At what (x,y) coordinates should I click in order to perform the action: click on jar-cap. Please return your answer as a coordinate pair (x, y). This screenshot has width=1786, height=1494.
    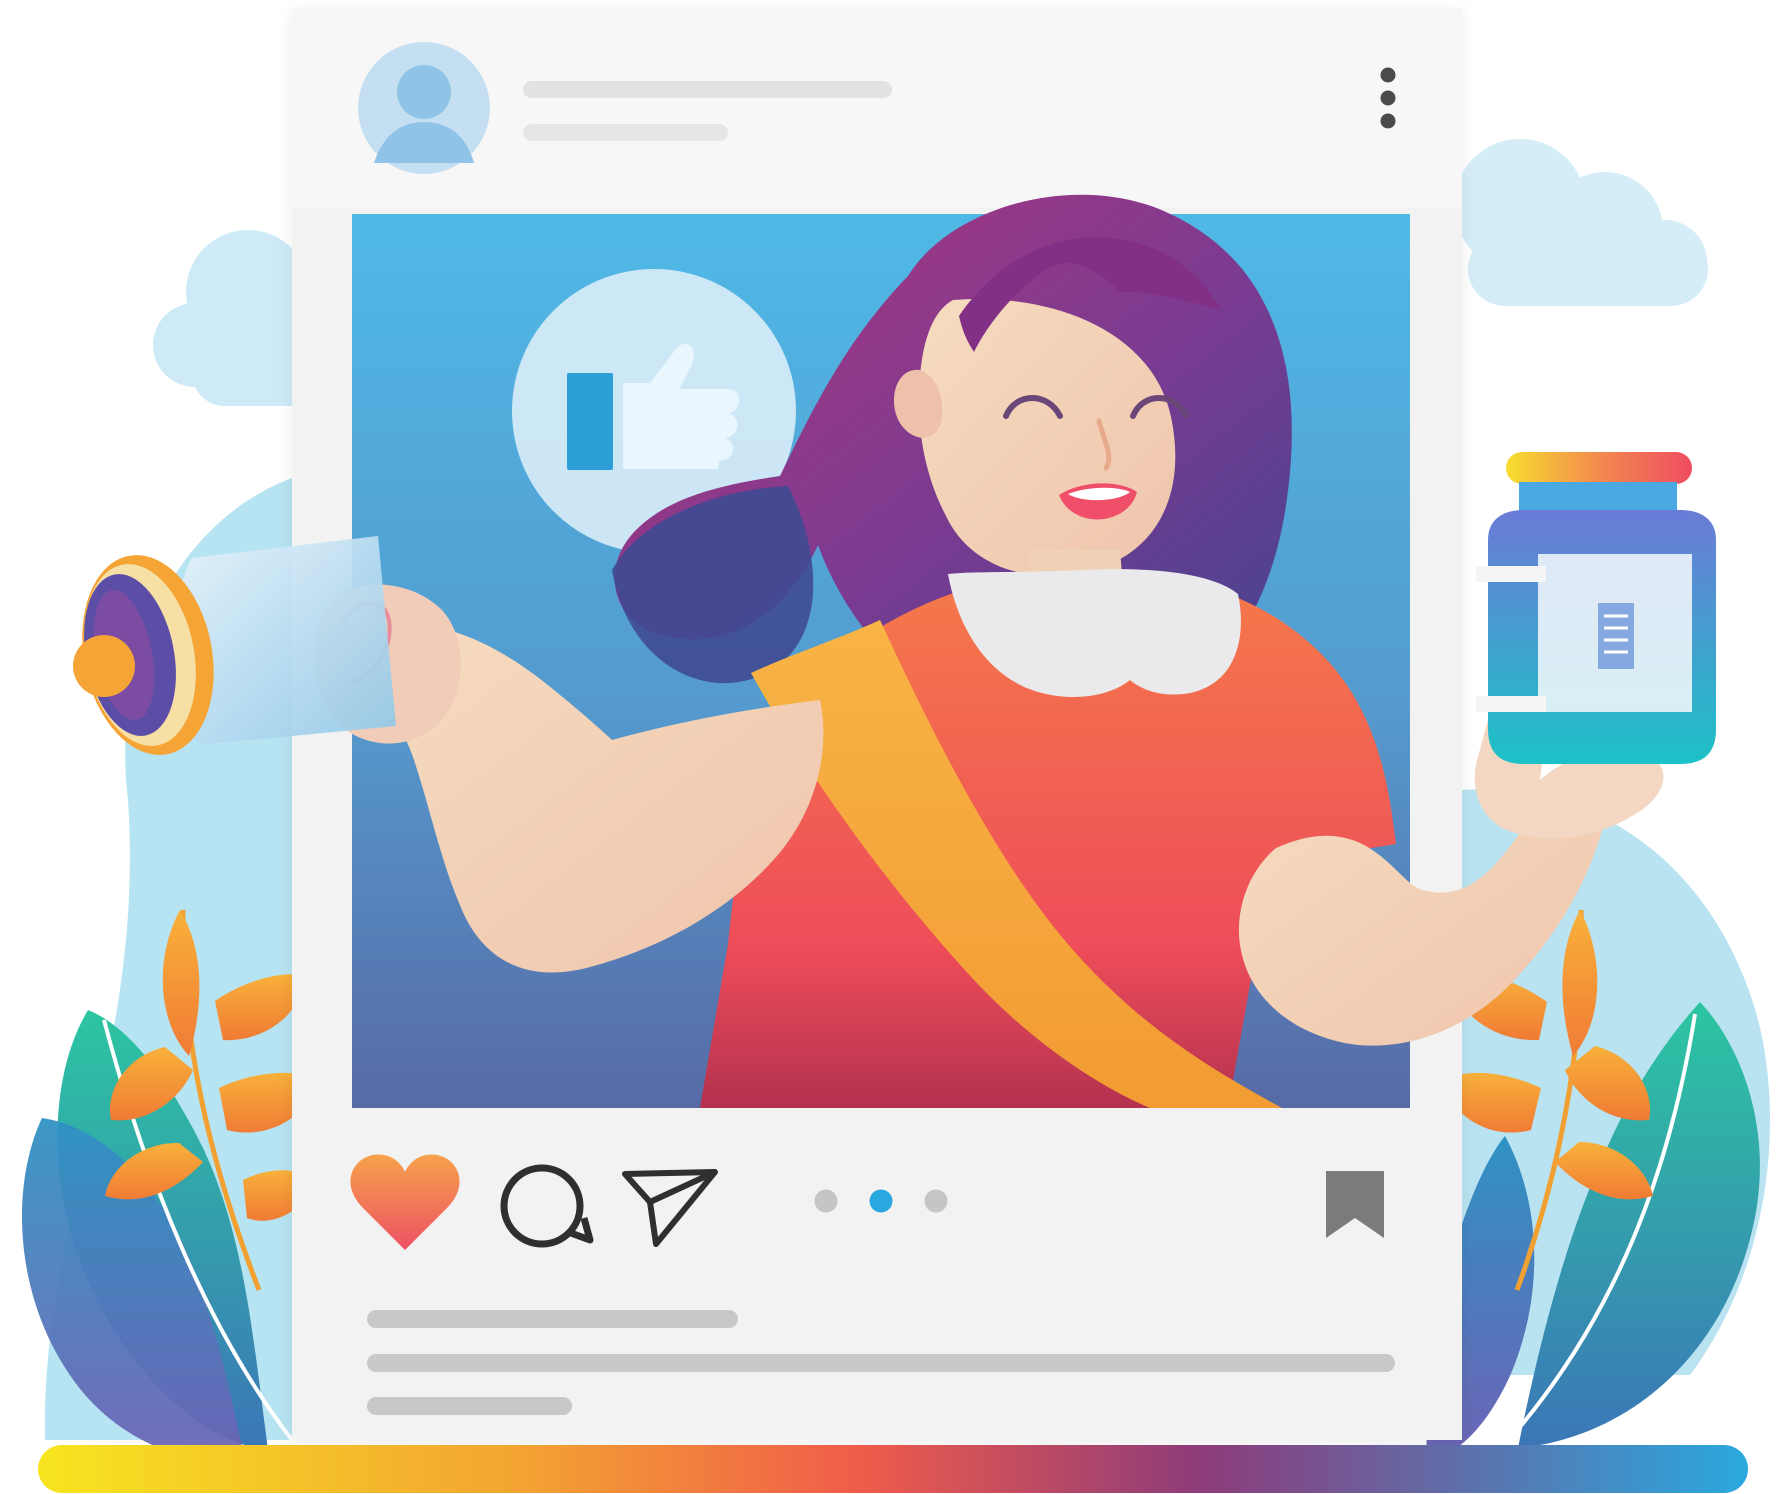
    Looking at the image, I should click on (1599, 468).